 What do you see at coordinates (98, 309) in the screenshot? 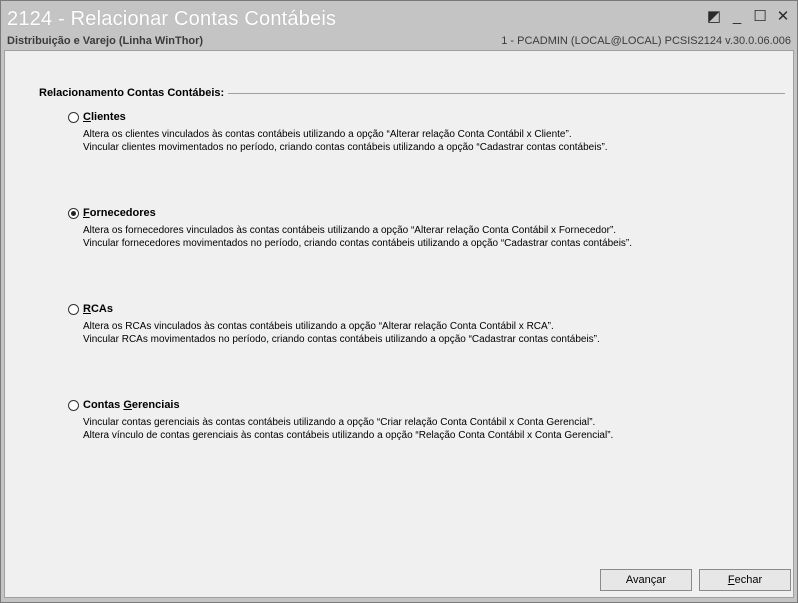
I see `radio-label-rcas: RCAs` at bounding box center [98, 309].